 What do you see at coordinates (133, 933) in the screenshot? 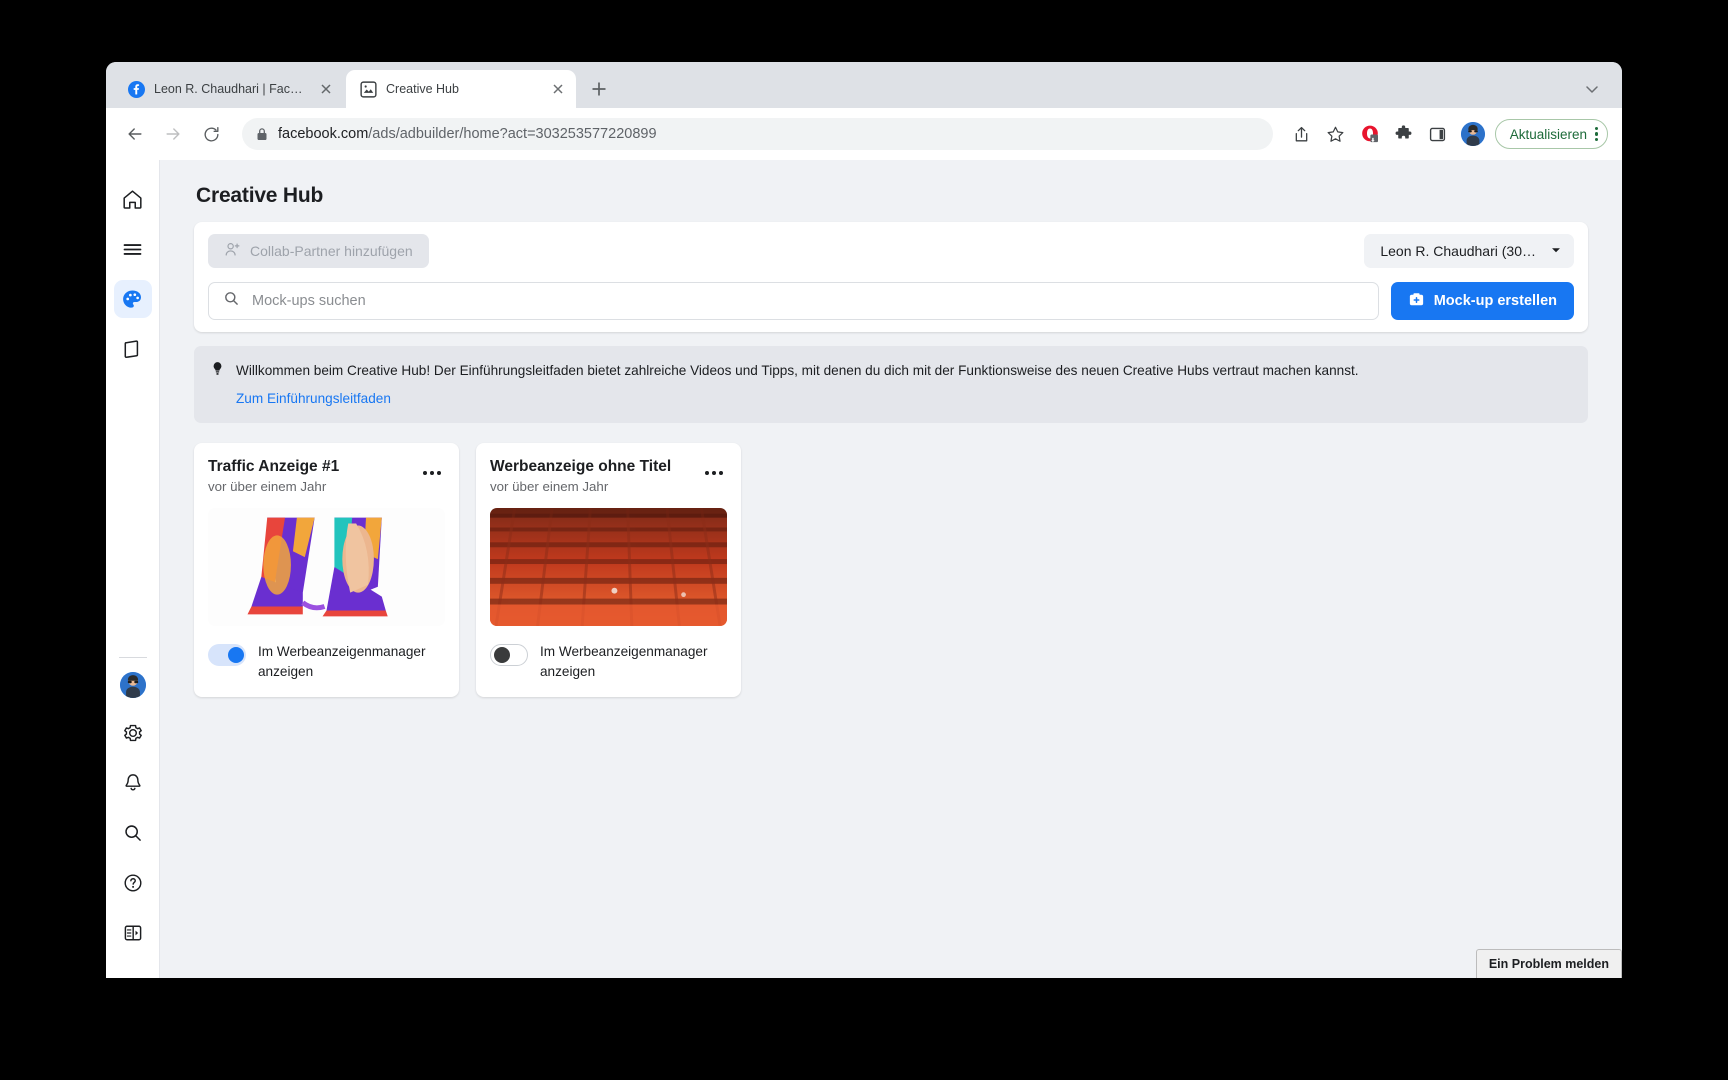
I see `panel-toggle-icon` at bounding box center [133, 933].